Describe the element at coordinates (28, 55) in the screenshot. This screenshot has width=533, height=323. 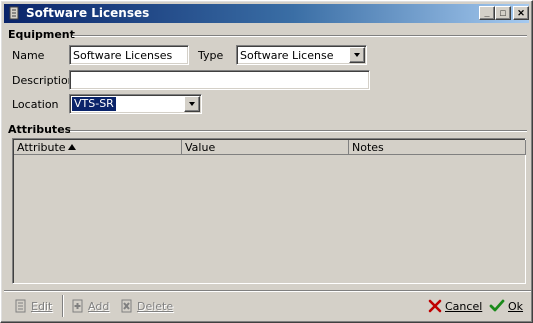
I see `name-label: Name` at that location.